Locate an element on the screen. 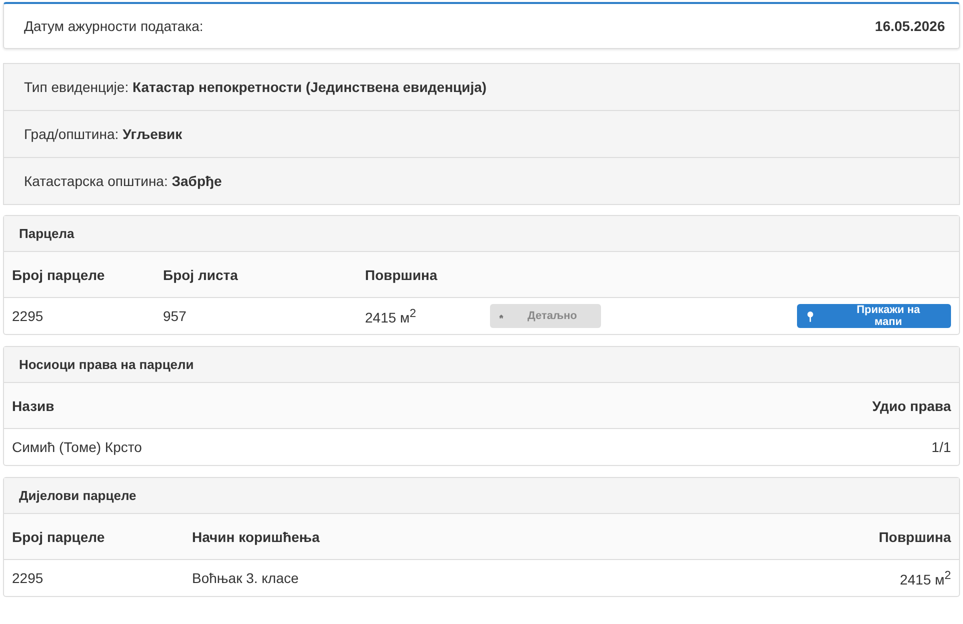 This screenshot has width=963, height=624. panel-title: Дијелови парцеле is located at coordinates (77, 495).